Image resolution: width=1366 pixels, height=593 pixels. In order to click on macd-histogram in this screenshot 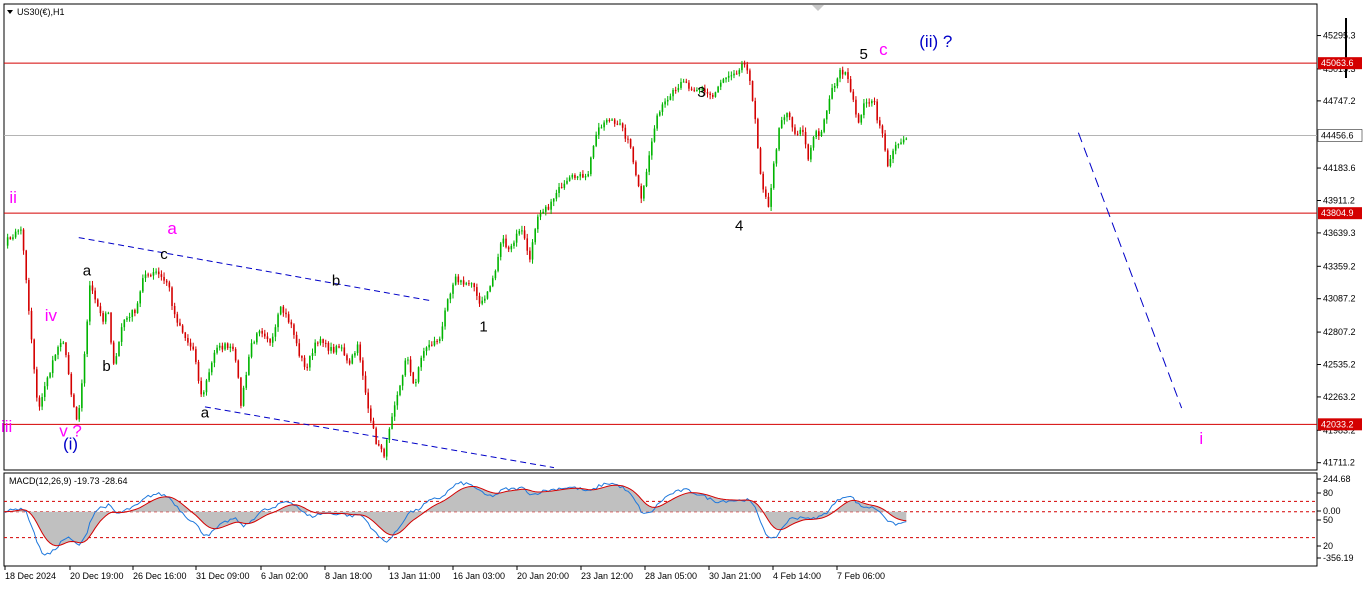, I will do `click(456, 515)`.